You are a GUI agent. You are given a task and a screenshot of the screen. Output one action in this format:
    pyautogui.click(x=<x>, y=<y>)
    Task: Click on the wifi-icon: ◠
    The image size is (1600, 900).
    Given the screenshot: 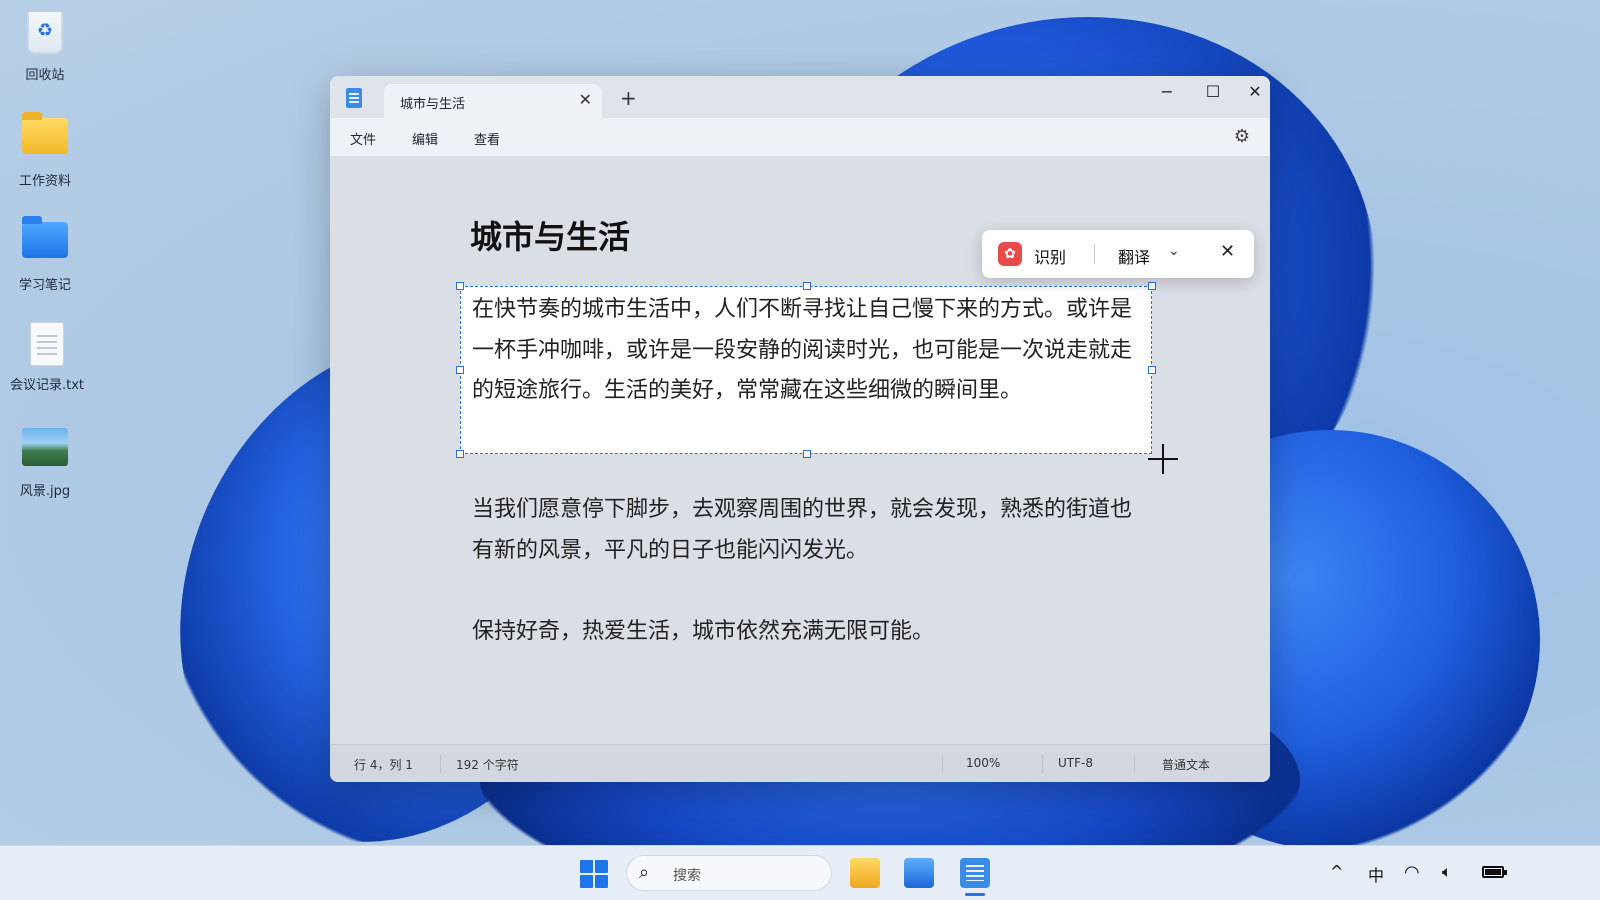 What is the action you would take?
    pyautogui.click(x=1412, y=872)
    